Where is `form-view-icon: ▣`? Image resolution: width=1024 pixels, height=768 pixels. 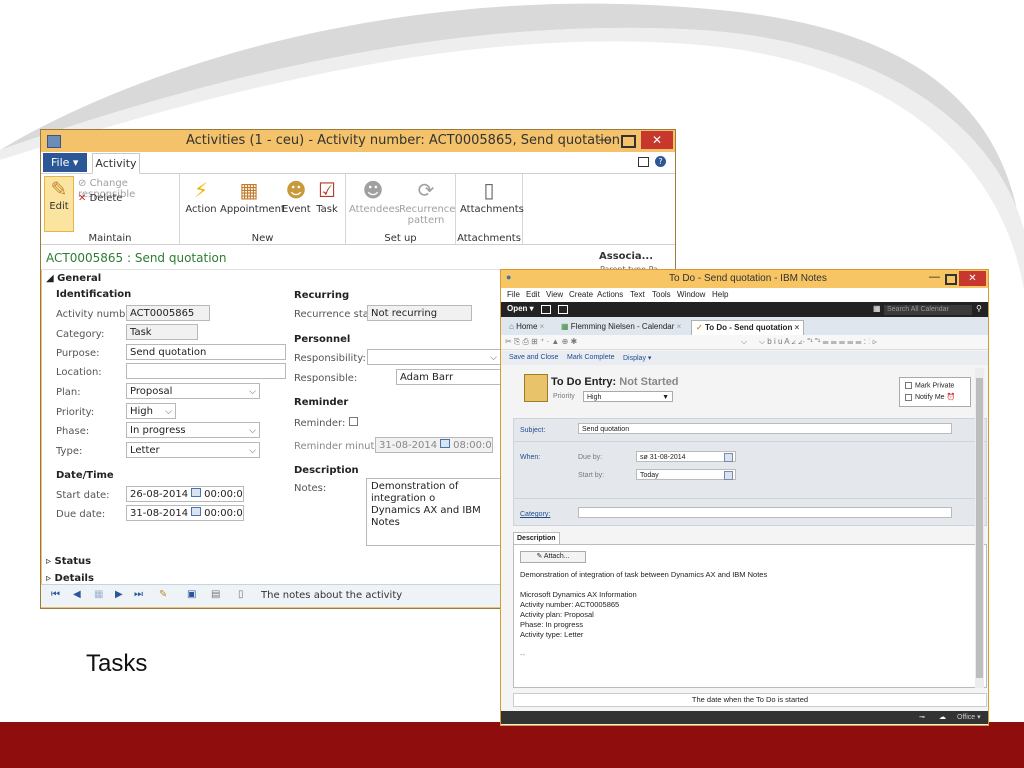 form-view-icon: ▣ is located at coordinates (191, 594).